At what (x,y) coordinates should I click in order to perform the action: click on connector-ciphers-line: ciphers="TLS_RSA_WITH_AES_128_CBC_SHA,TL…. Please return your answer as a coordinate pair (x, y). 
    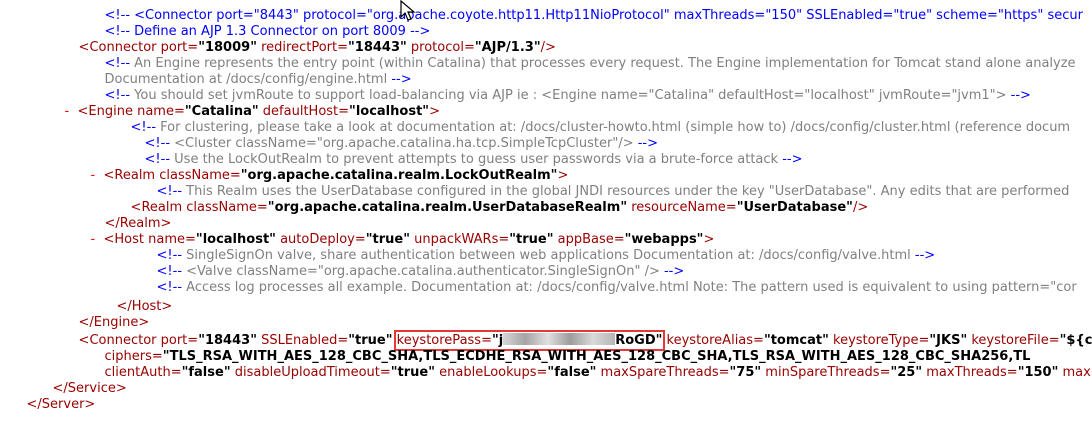
    Looking at the image, I should click on (567, 356).